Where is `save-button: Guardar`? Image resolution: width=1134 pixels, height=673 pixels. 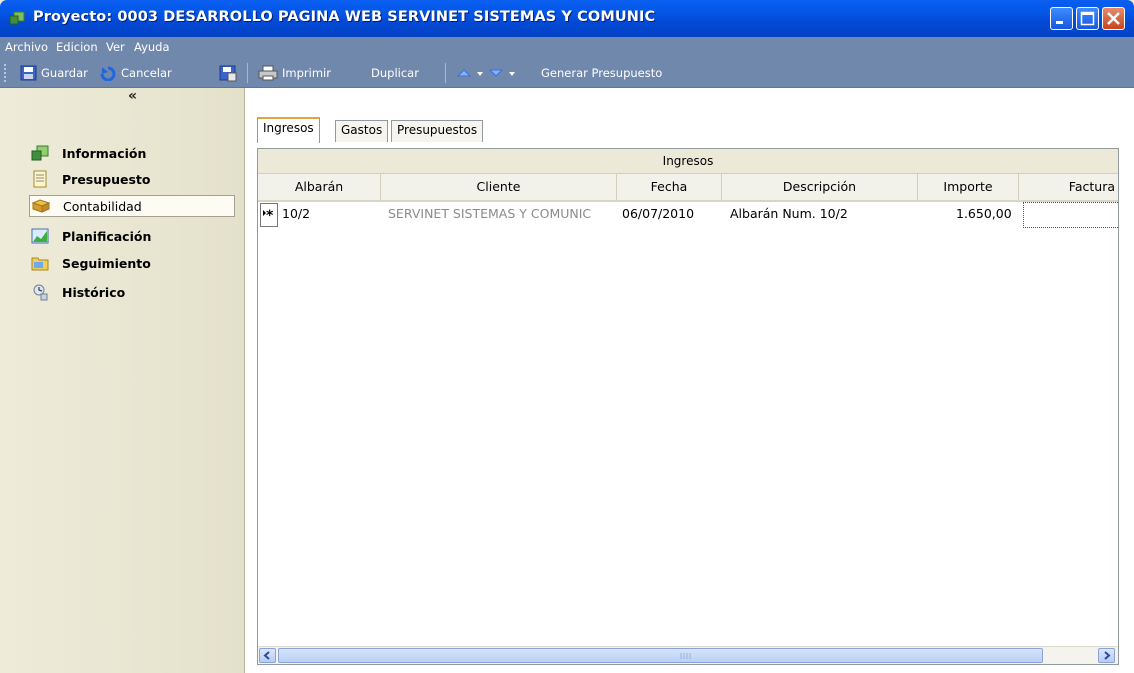 save-button: Guardar is located at coordinates (54, 73).